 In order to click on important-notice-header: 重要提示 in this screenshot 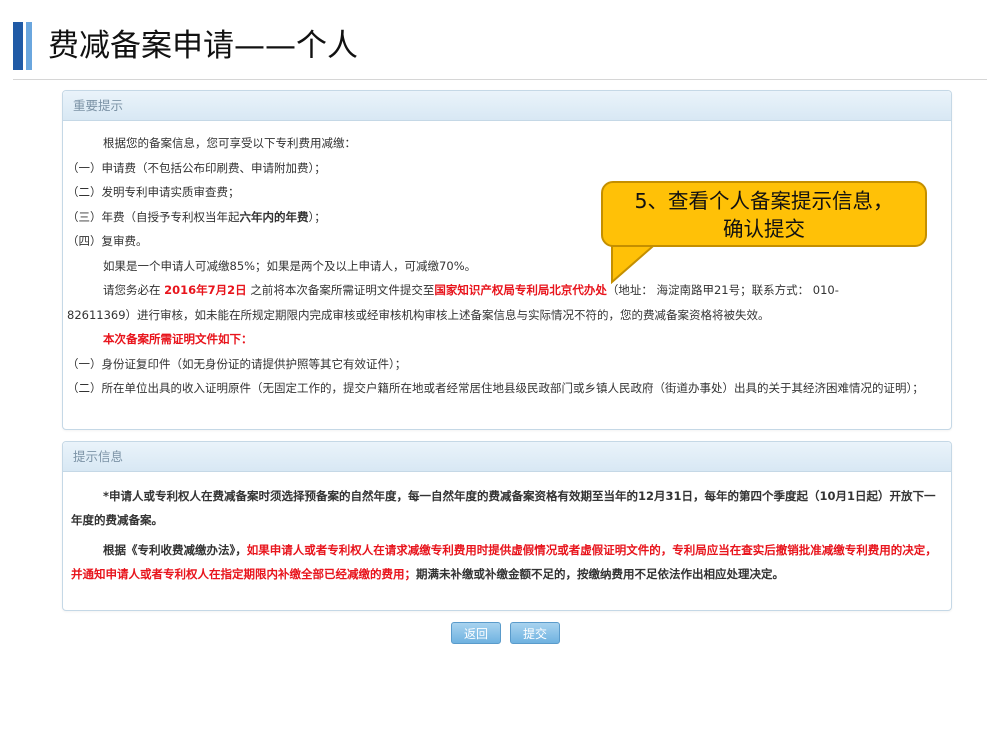, I will do `click(507, 106)`.